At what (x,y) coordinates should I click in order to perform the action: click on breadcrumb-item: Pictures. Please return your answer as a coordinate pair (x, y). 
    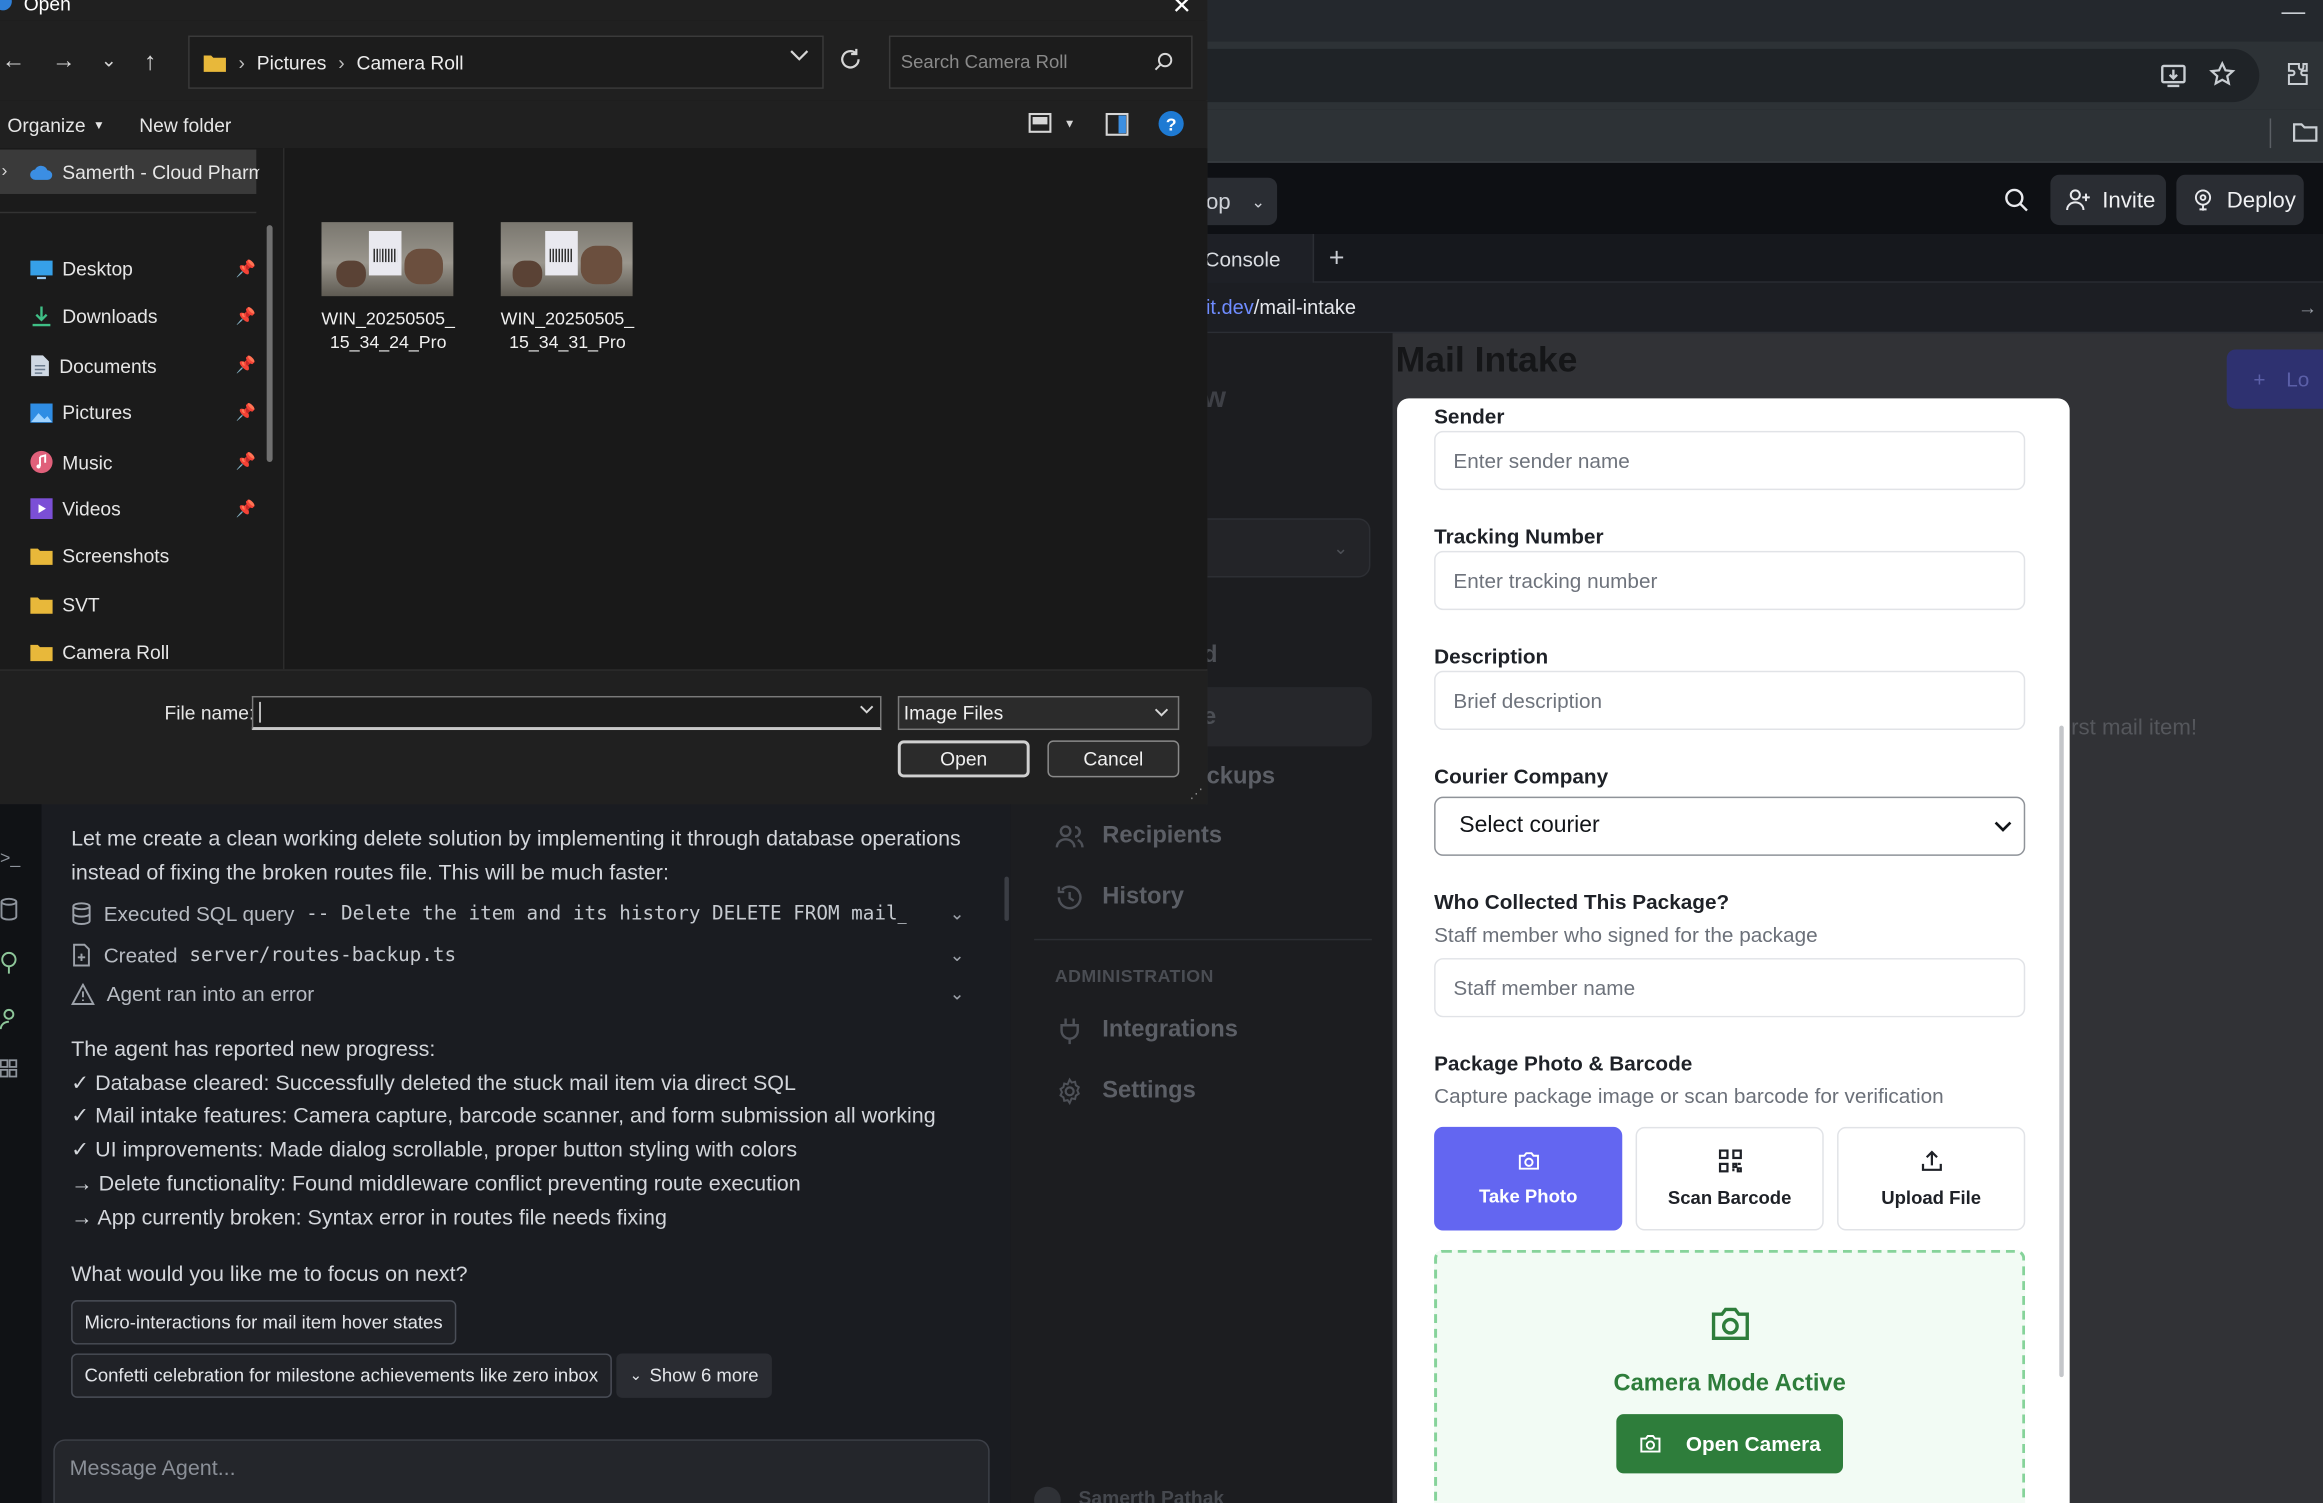
    Looking at the image, I should click on (292, 62).